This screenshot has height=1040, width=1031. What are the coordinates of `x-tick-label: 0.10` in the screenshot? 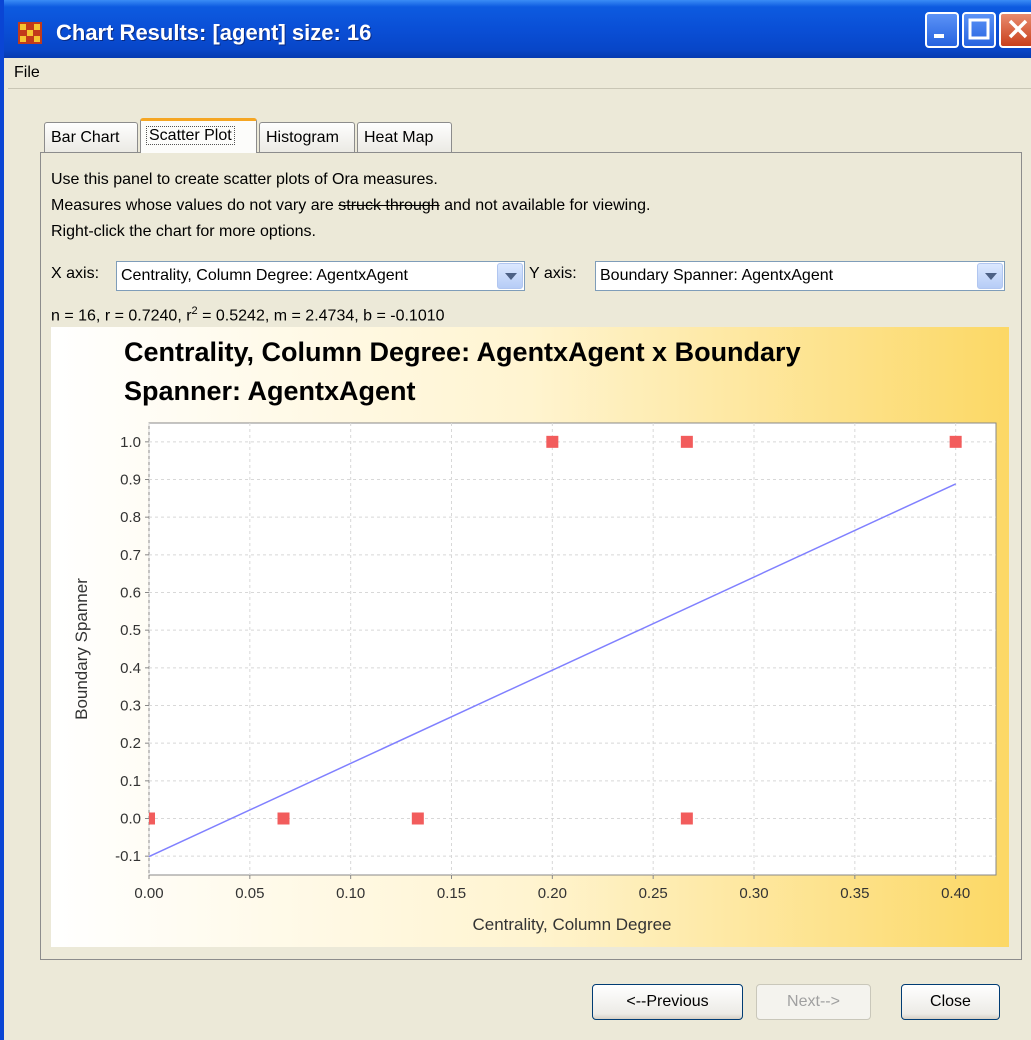 It's located at (350, 893).